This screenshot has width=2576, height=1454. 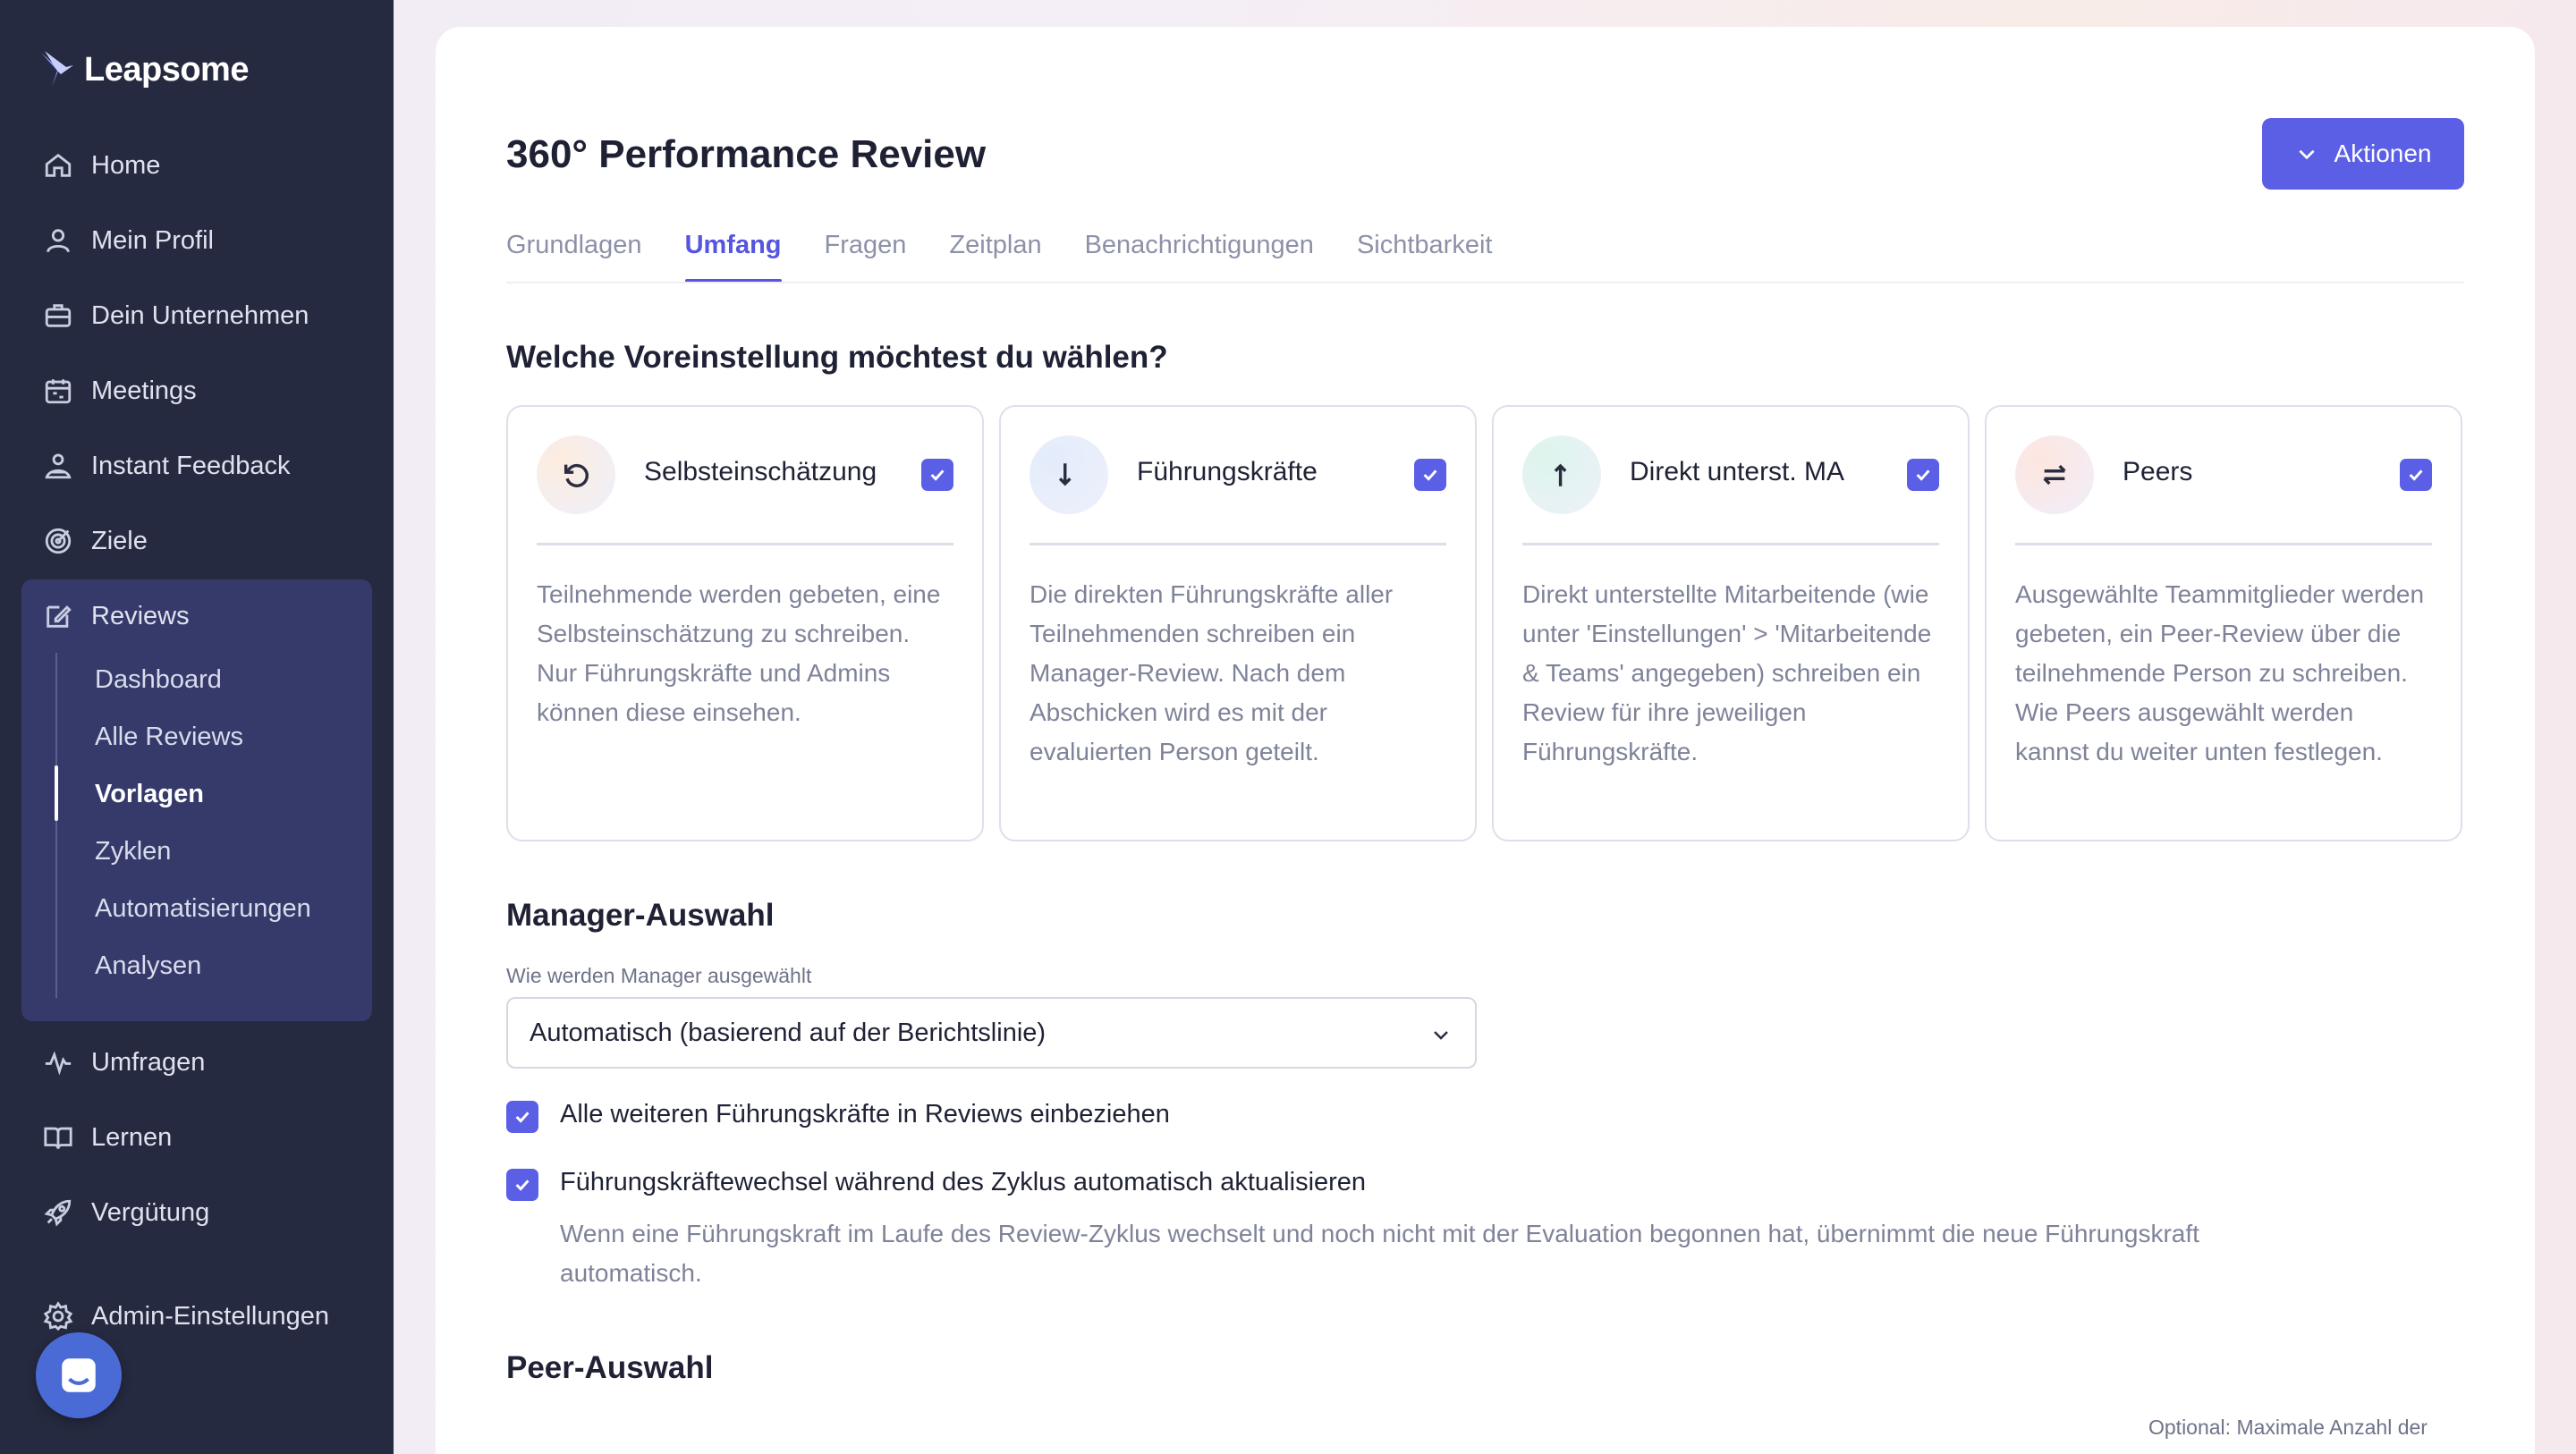 What do you see at coordinates (149, 794) in the screenshot?
I see `sidebar-subitem-templates: Vorlagen` at bounding box center [149, 794].